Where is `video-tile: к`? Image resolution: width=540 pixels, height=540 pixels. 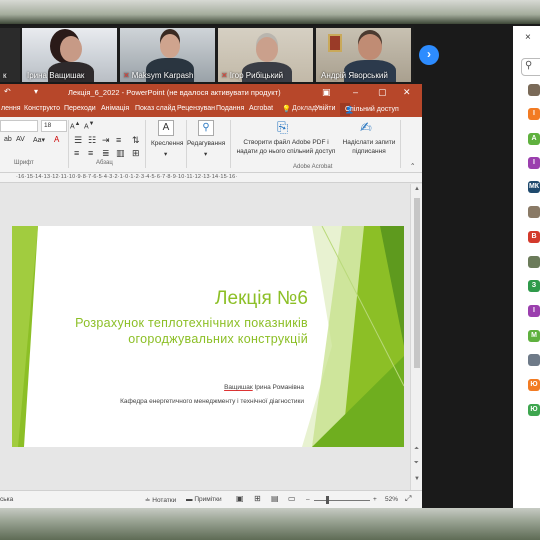
video-tile: к is located at coordinates (10, 55).